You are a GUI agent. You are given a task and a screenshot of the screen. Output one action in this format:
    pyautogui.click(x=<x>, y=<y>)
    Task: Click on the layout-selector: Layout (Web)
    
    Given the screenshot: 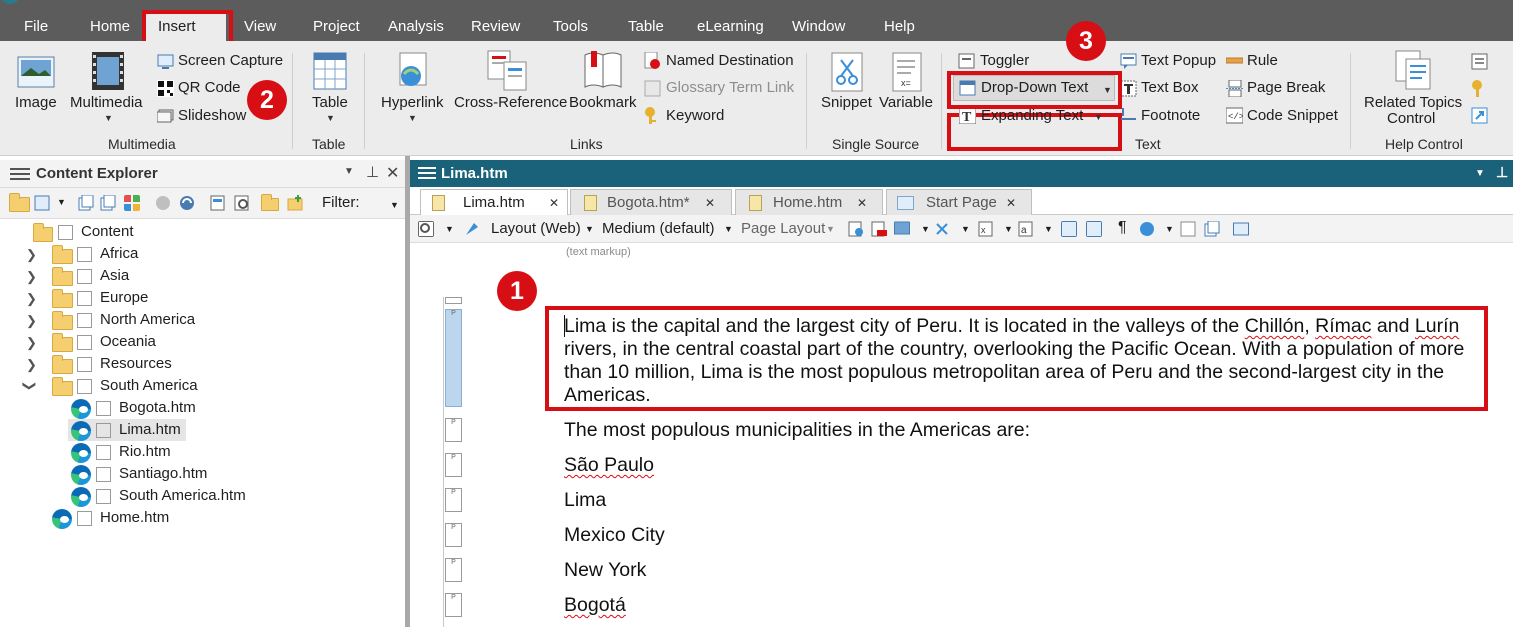 What is the action you would take?
    pyautogui.click(x=536, y=228)
    